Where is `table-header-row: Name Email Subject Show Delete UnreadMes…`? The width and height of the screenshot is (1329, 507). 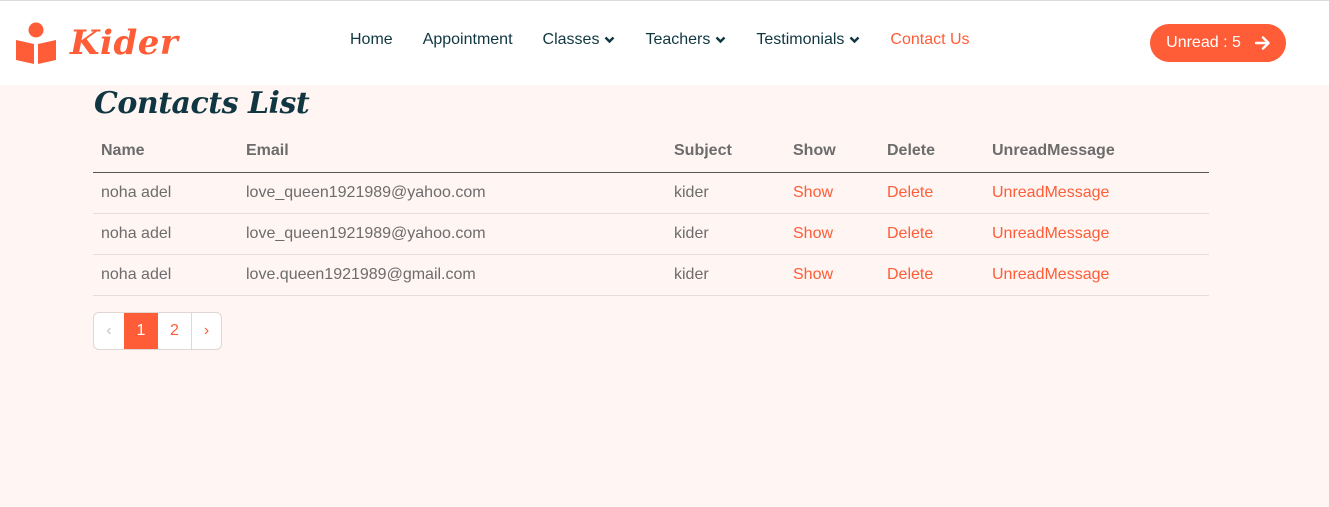 table-header-row: Name Email Subject Show Delete UnreadMes… is located at coordinates (651, 152).